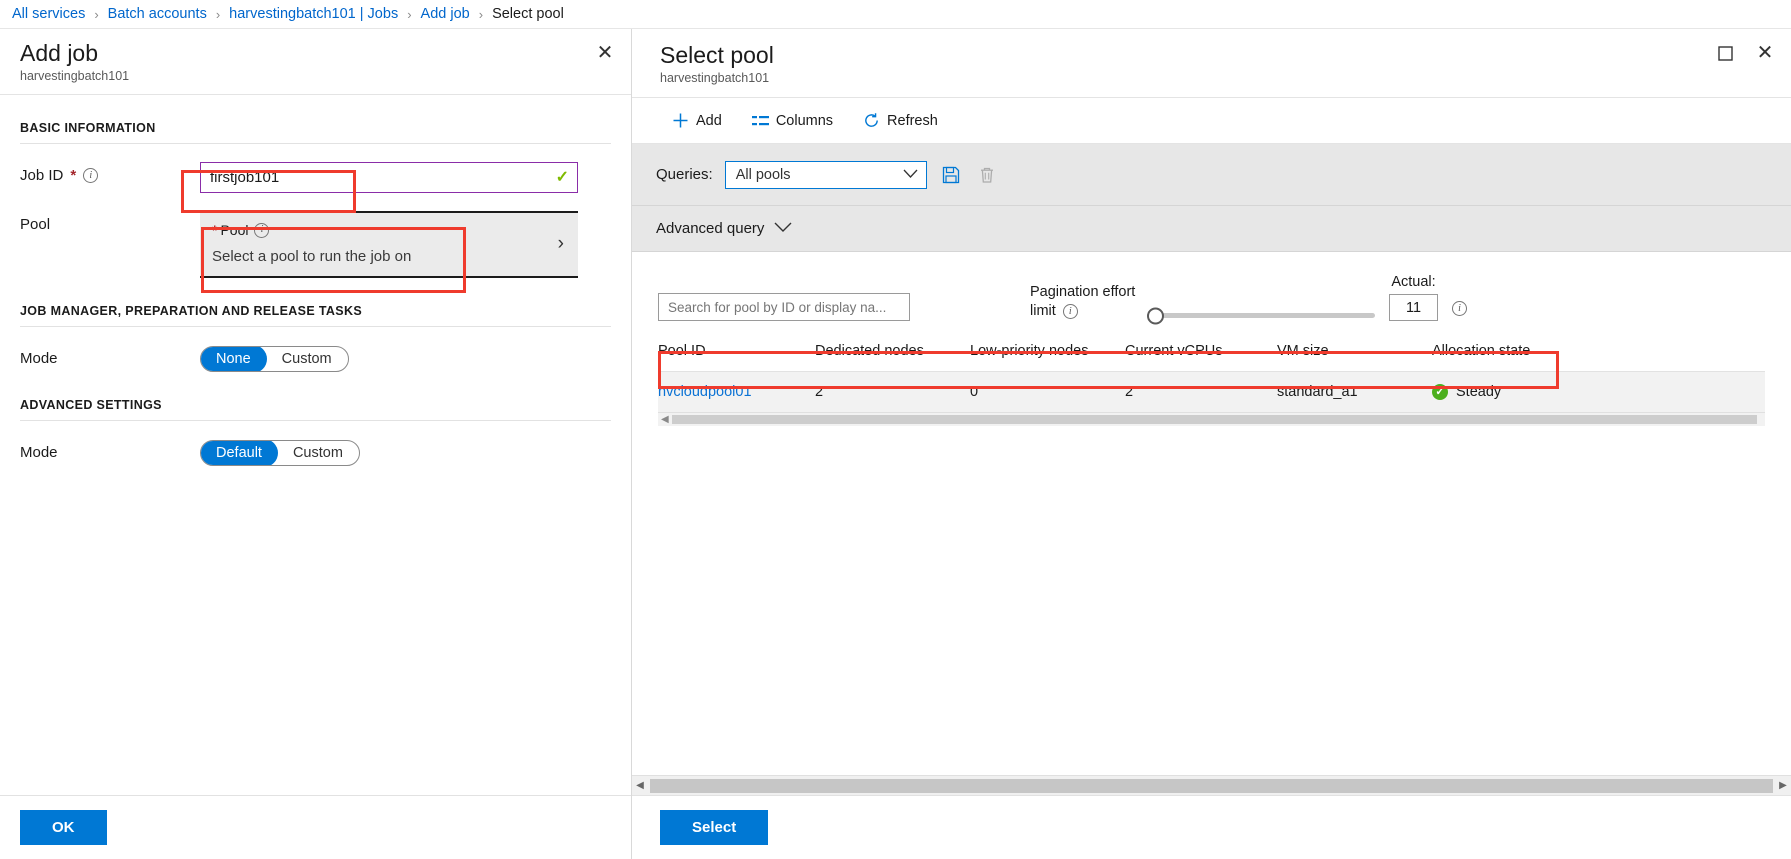  What do you see at coordinates (39, 453) in the screenshot?
I see `advanced-mode-label: Mode` at bounding box center [39, 453].